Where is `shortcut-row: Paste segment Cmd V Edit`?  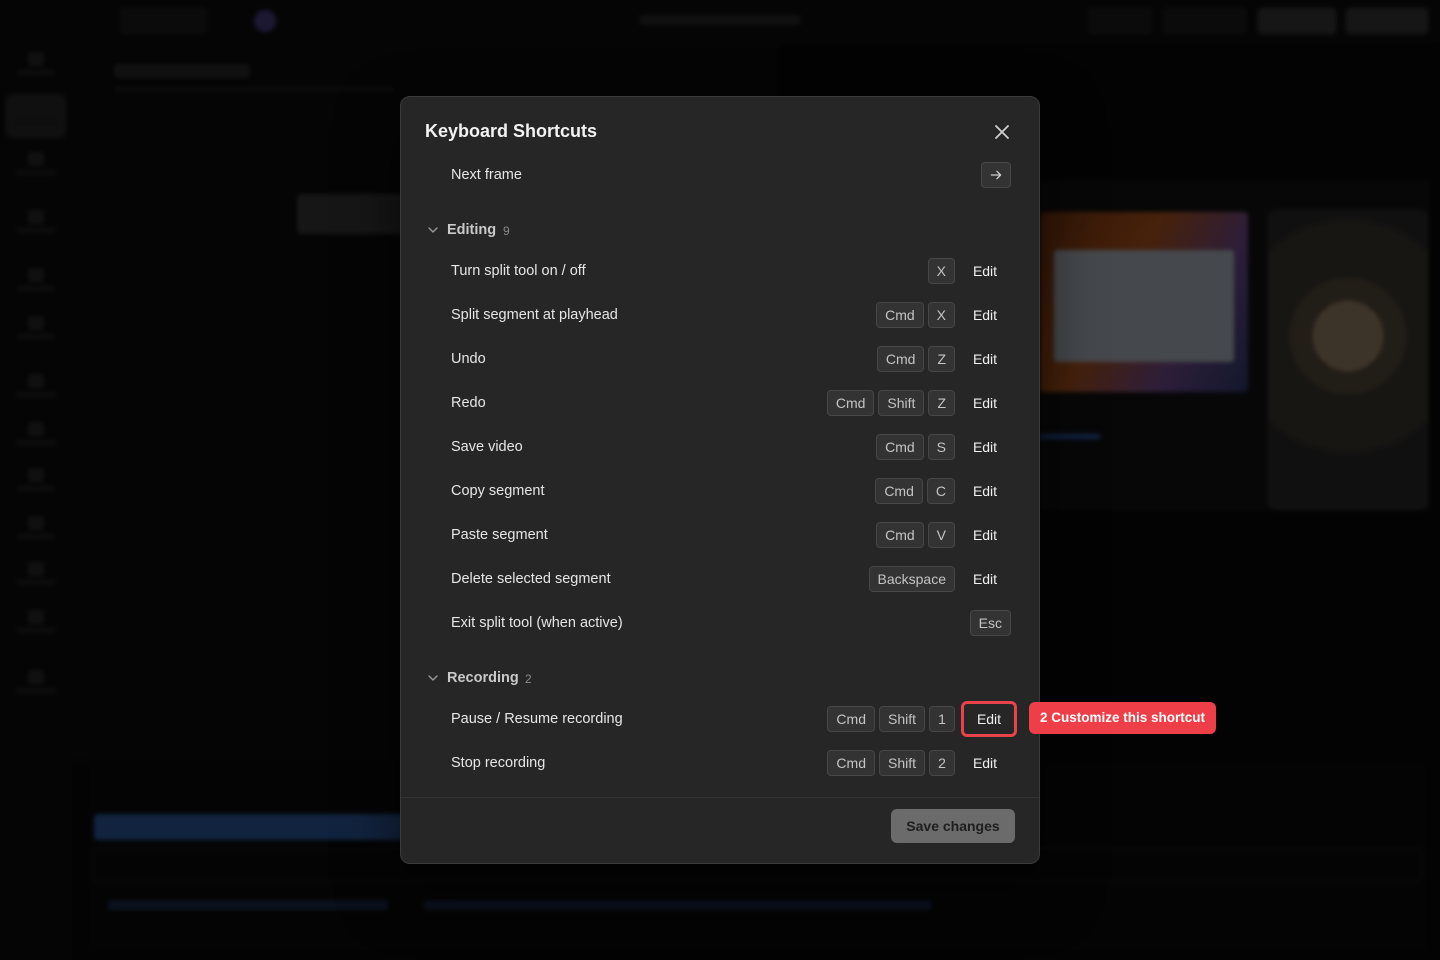 shortcut-row: Paste segment Cmd V Edit is located at coordinates (731, 535).